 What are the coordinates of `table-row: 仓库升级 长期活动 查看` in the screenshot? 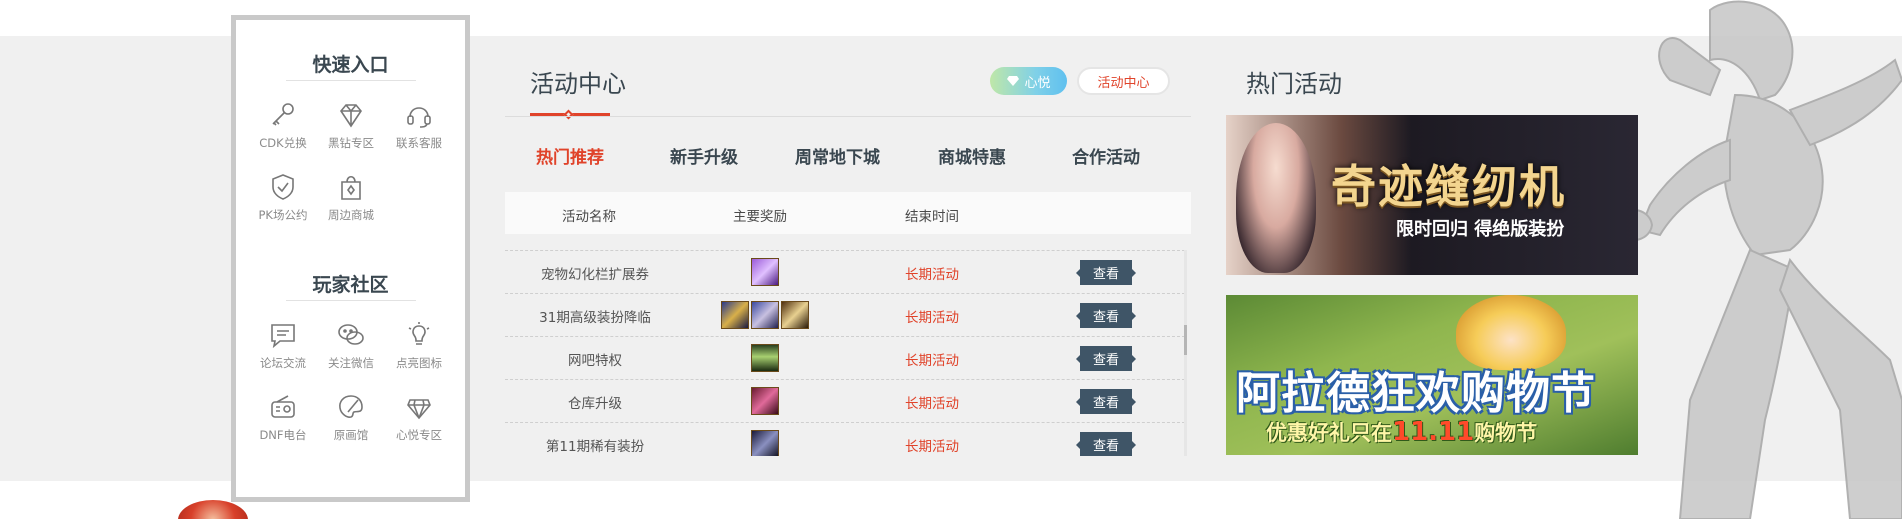 It's located at (845, 400).